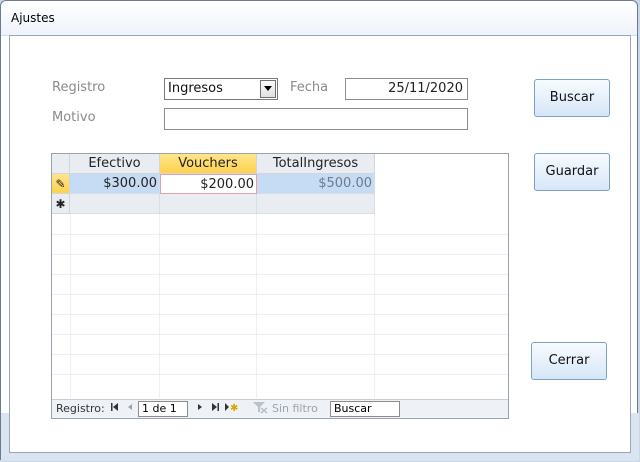 The image size is (640, 462). I want to click on filter-status: Sin filtro, so click(295, 408).